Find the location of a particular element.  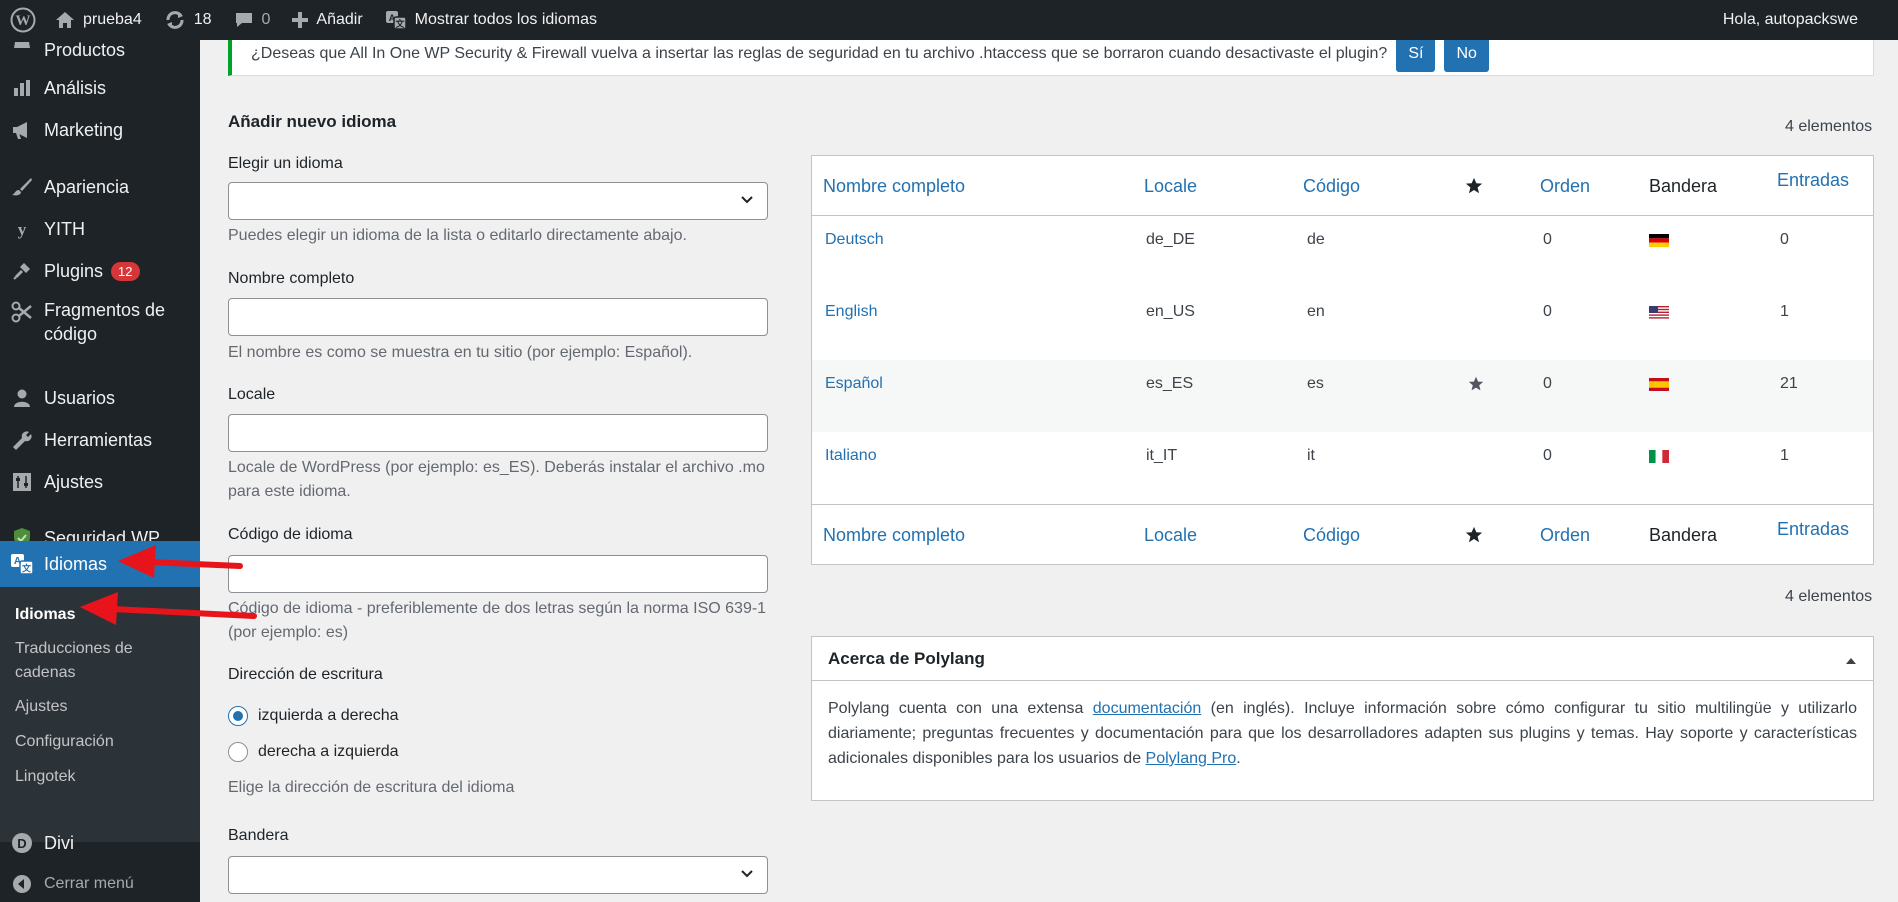

sidebar-item-label: Herramientas is located at coordinates (98, 439).